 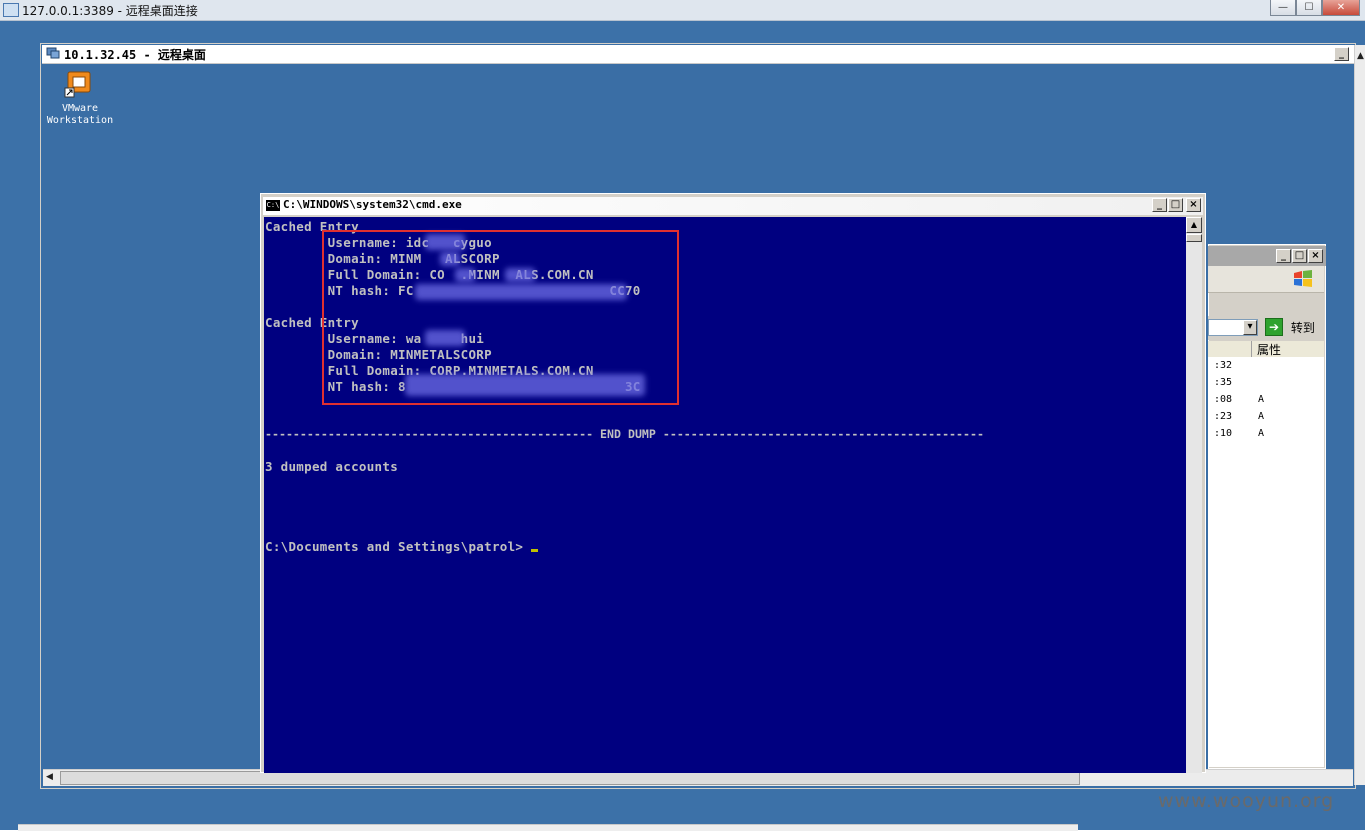 What do you see at coordinates (80, 108) in the screenshot?
I see `vmware-label-line1: VMware` at bounding box center [80, 108].